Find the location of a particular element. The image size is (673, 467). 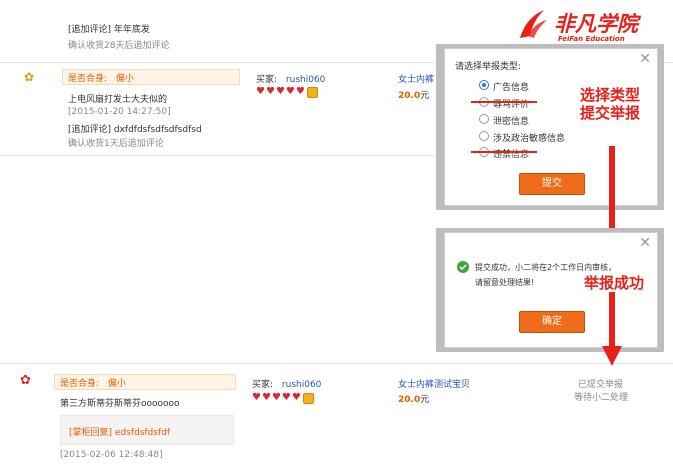

option-label: 泄密信息 is located at coordinates (511, 122).